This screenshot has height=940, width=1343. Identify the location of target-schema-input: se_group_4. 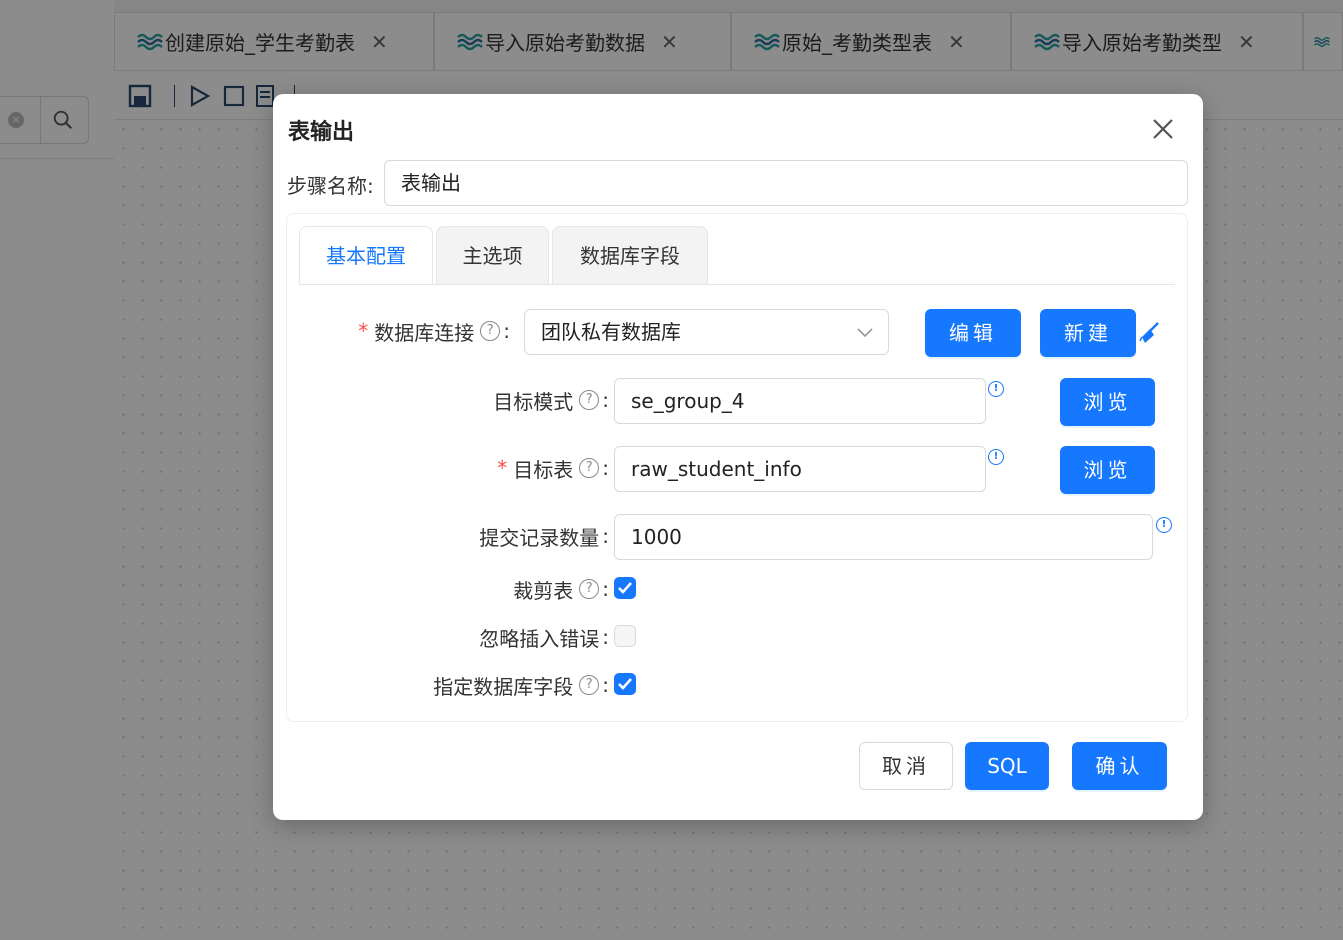
(800, 401).